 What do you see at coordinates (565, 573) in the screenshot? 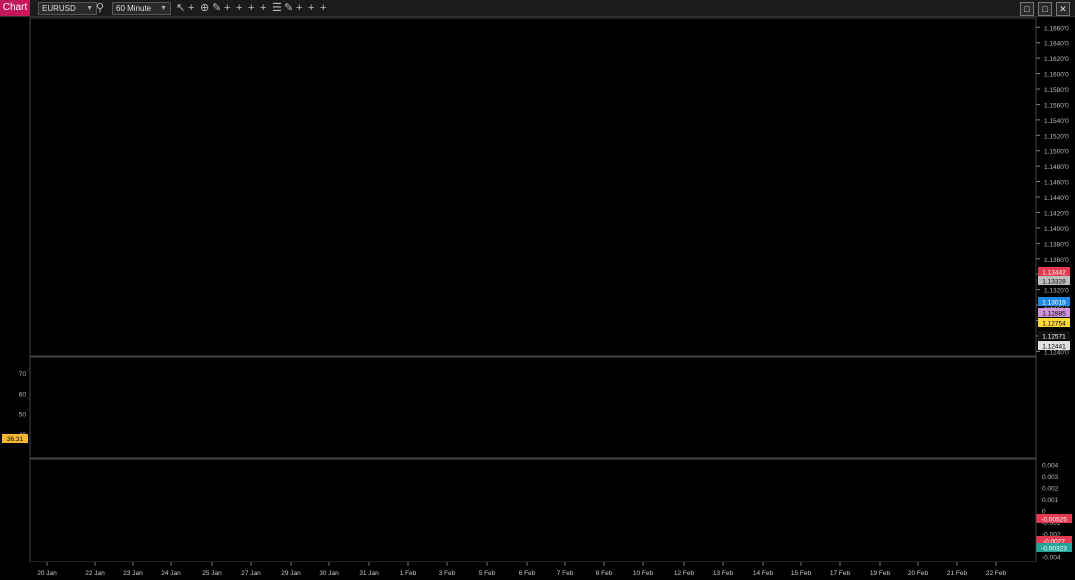
I see `x-axis-label: 7 Feb` at bounding box center [565, 573].